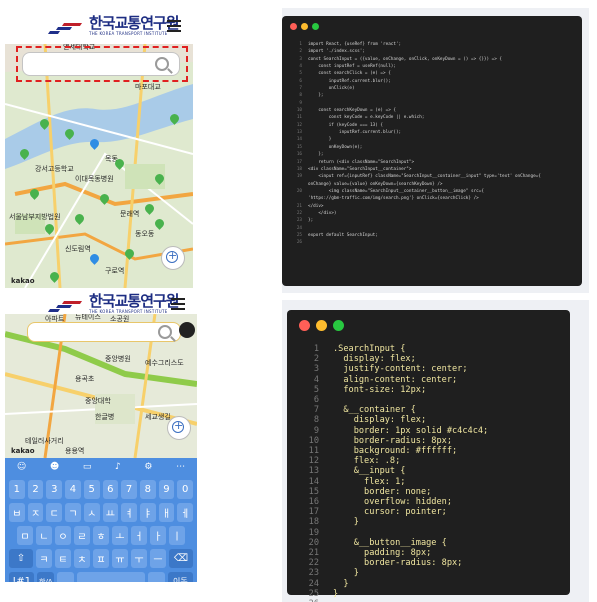 The image size is (597, 602). Describe the element at coordinates (158, 558) in the screenshot. I see `key: ㅡ` at that location.